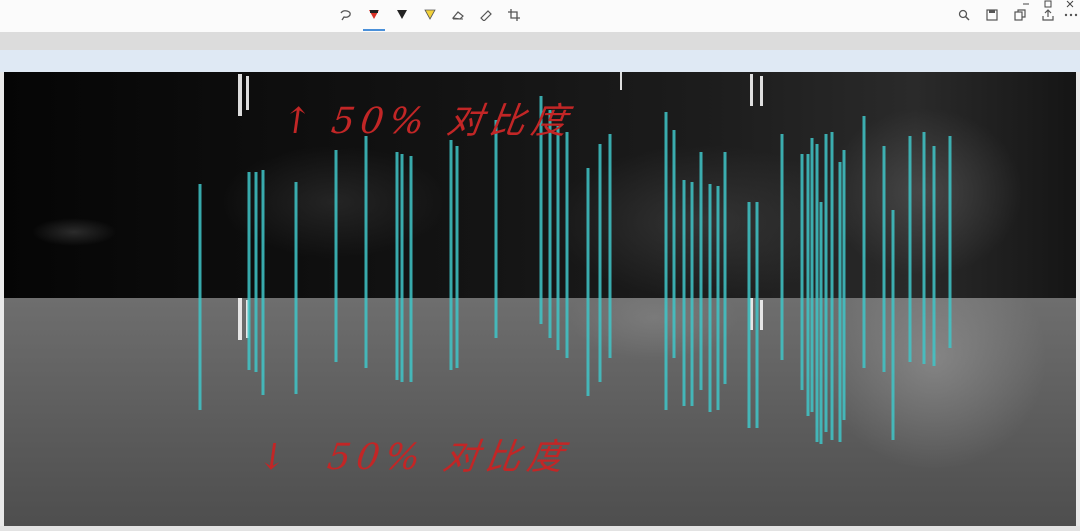 This screenshot has width=1080, height=531. Describe the element at coordinates (448, 457) in the screenshot. I see `annotation-bottom-text: 50% 对比度` at that location.